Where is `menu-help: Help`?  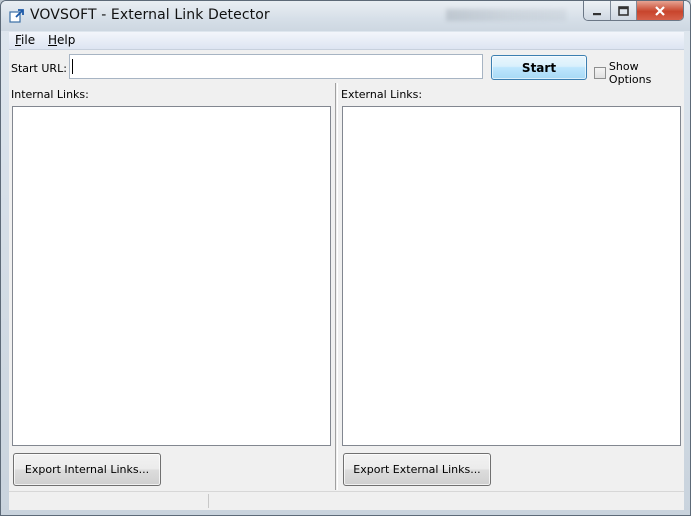 menu-help: Help is located at coordinates (61, 40).